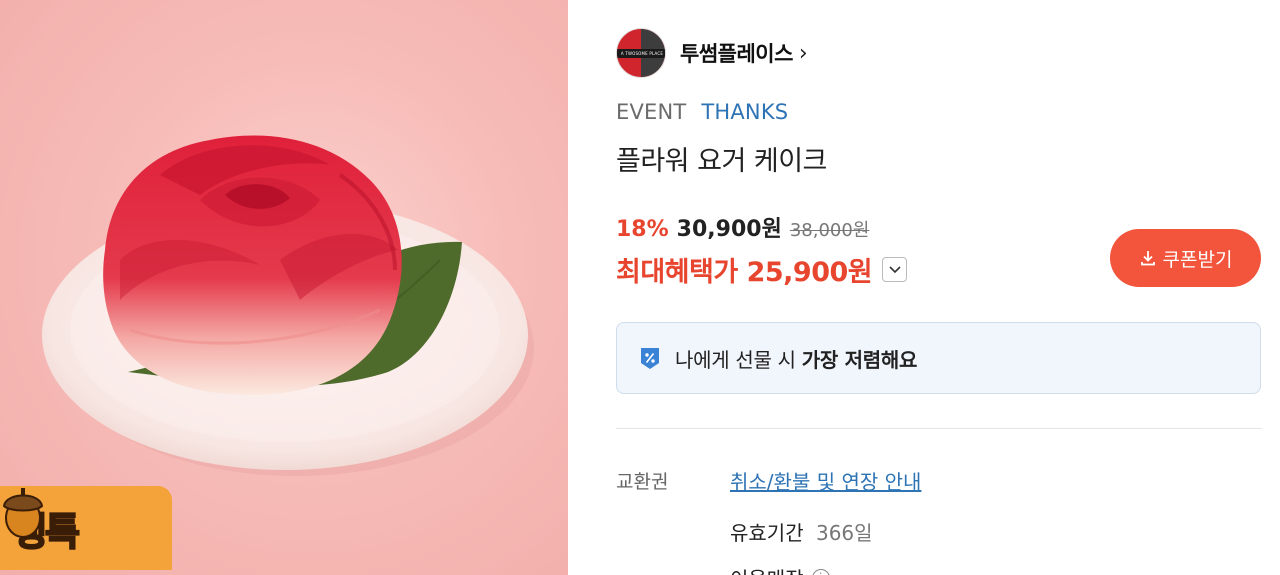 This screenshot has height=575, width=1280. What do you see at coordinates (767, 569) in the screenshot?
I see `usage-label: 이용매장` at bounding box center [767, 569].